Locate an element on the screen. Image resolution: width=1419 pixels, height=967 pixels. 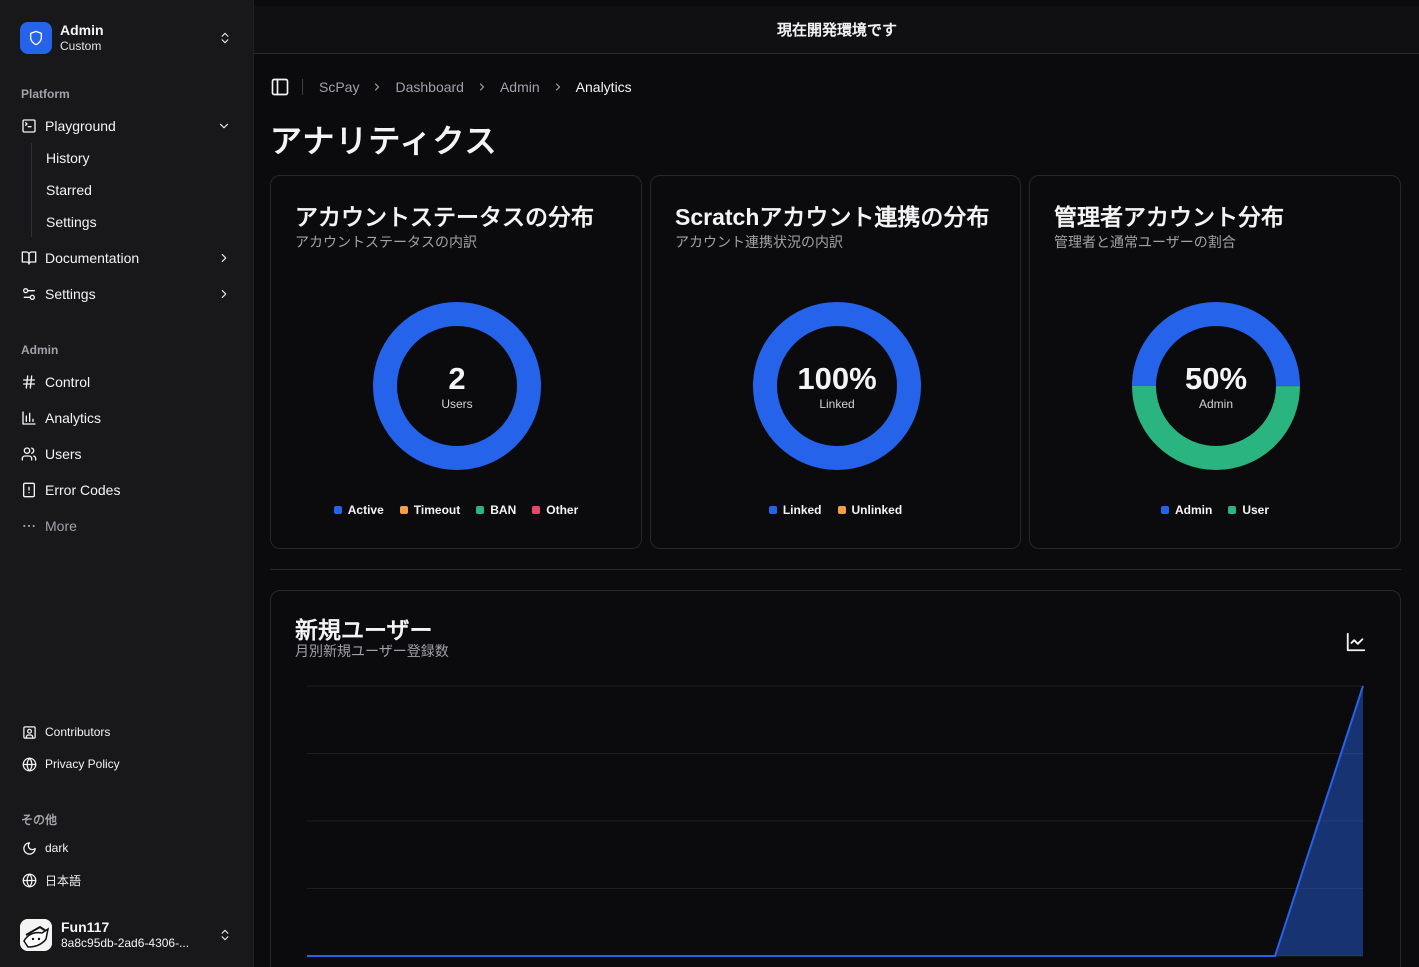
sidebar-item-users: Users is located at coordinates (126, 454).